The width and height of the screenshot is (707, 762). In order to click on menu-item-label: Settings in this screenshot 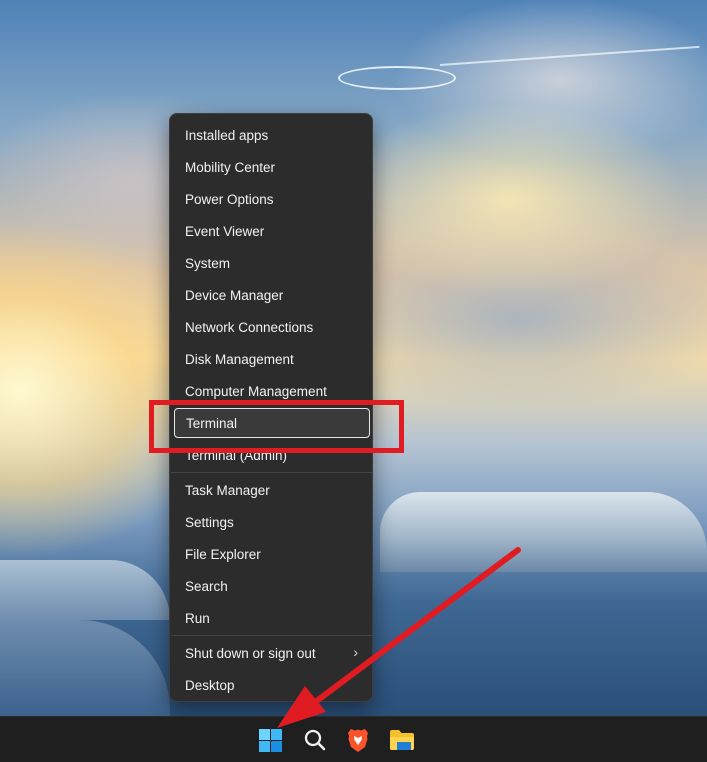, I will do `click(209, 522)`.